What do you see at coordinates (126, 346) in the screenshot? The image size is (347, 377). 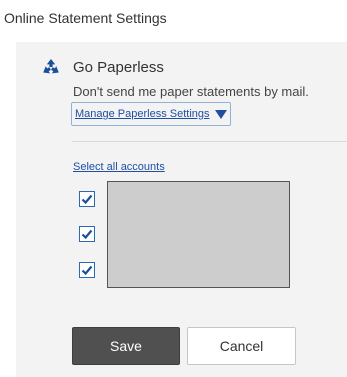 I see `save-button: Save` at bounding box center [126, 346].